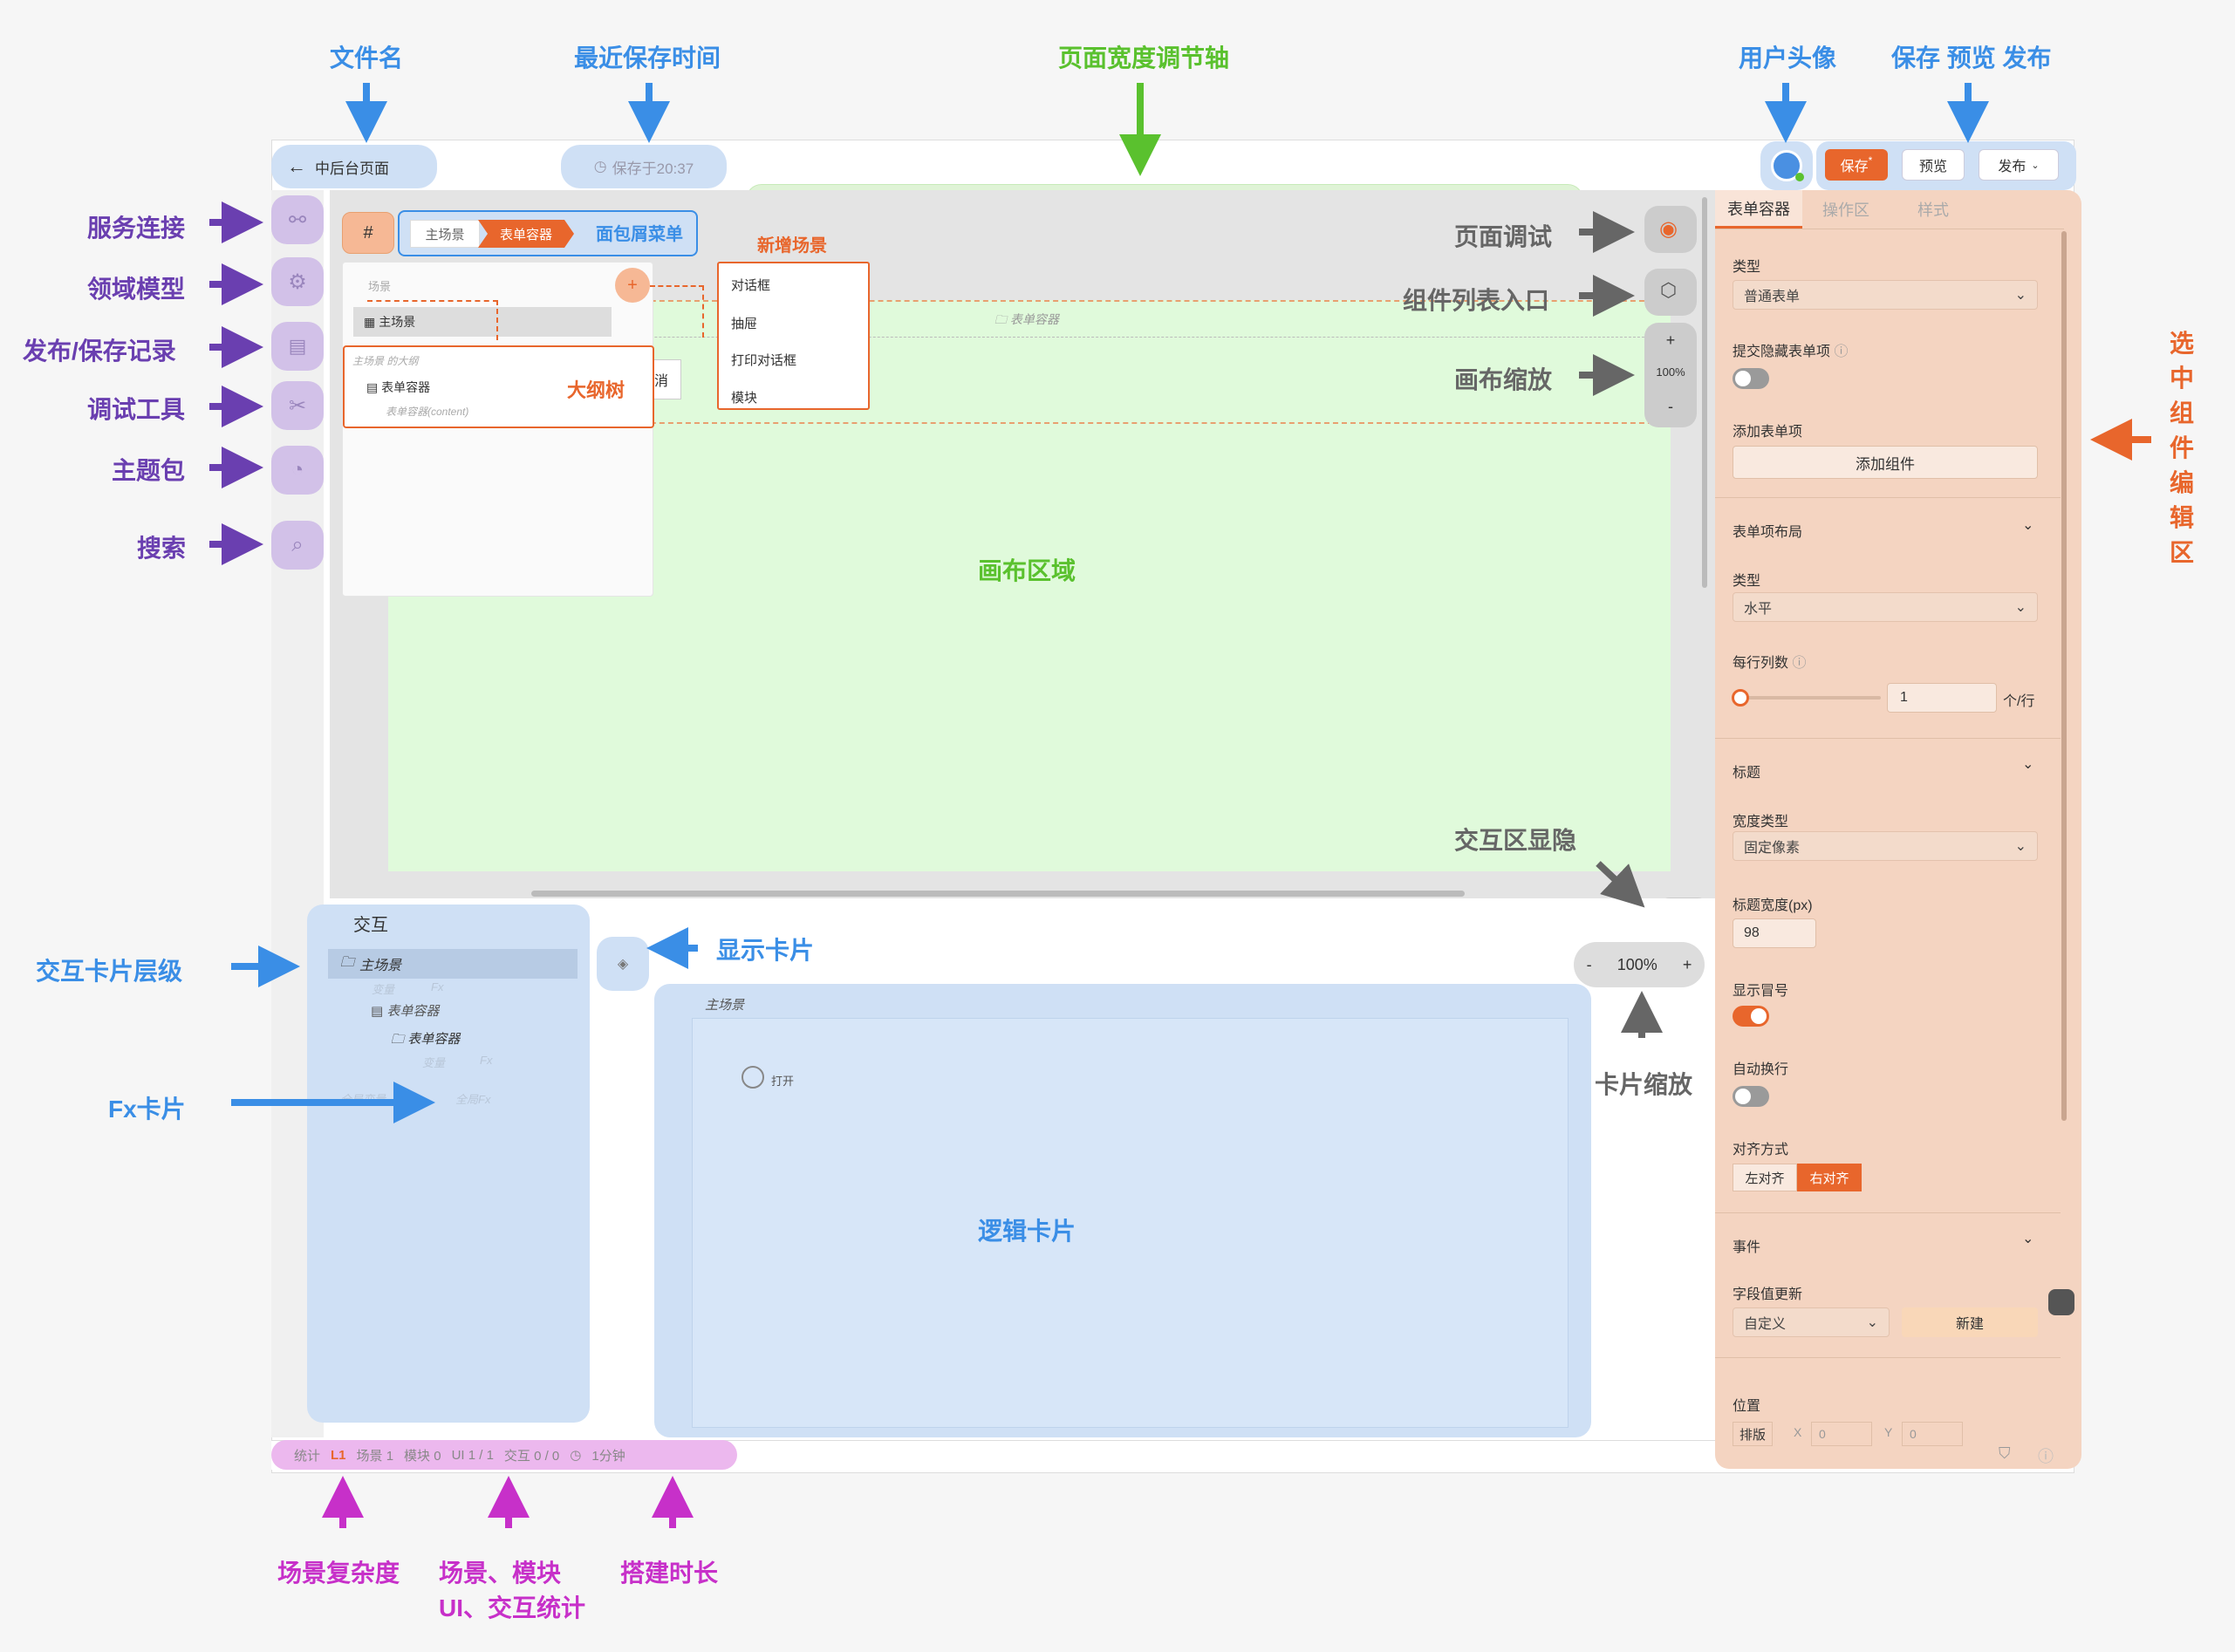 This screenshot has width=2235, height=1652. Describe the element at coordinates (338, 1573) in the screenshot. I see `note-complexity: 场景复杂度` at that location.